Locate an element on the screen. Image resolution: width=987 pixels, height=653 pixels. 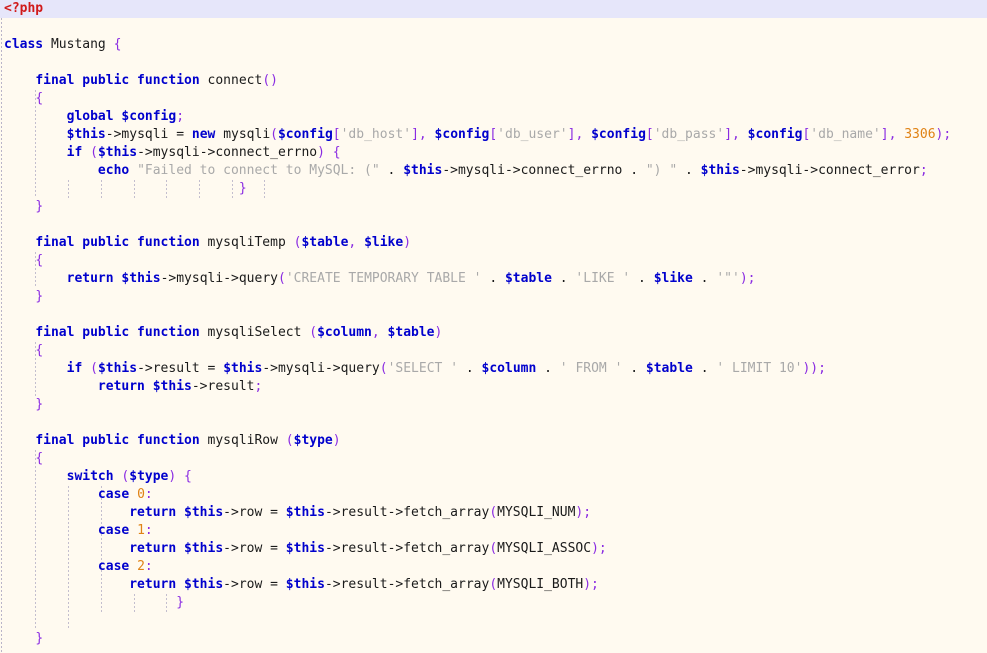
code-token-plain: result is located at coordinates (364, 548).